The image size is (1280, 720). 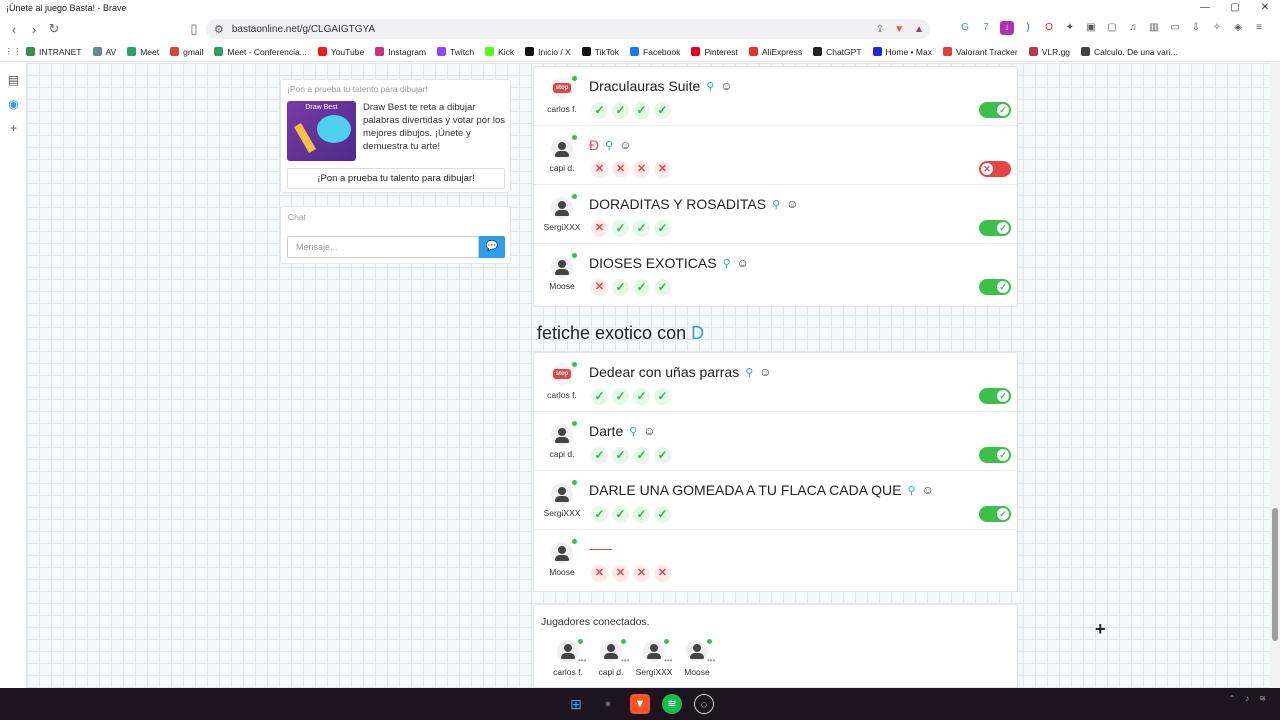 What do you see at coordinates (1175, 28) in the screenshot?
I see `wallet-icon: ▭` at bounding box center [1175, 28].